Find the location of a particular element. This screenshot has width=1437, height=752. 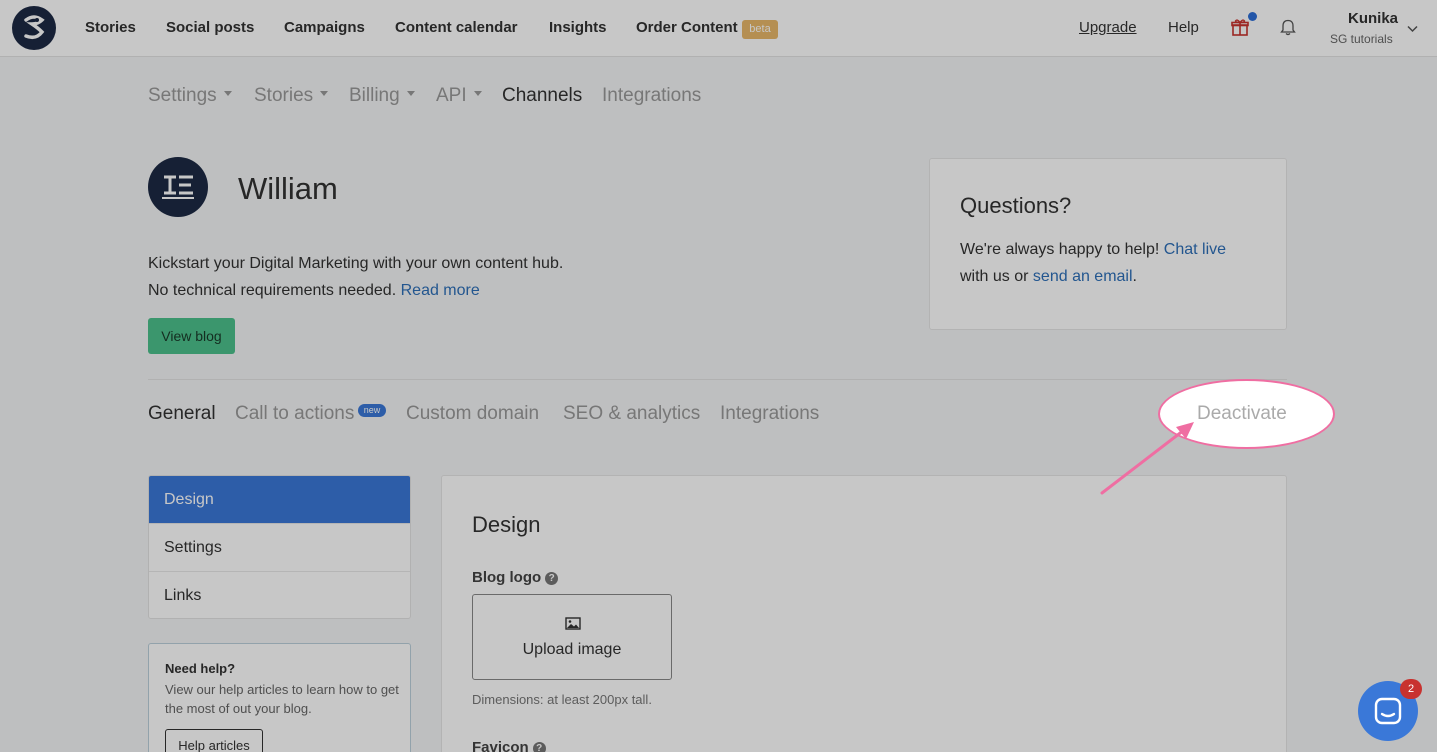

blog-description-text: No technical requirements needed. is located at coordinates (272, 290).